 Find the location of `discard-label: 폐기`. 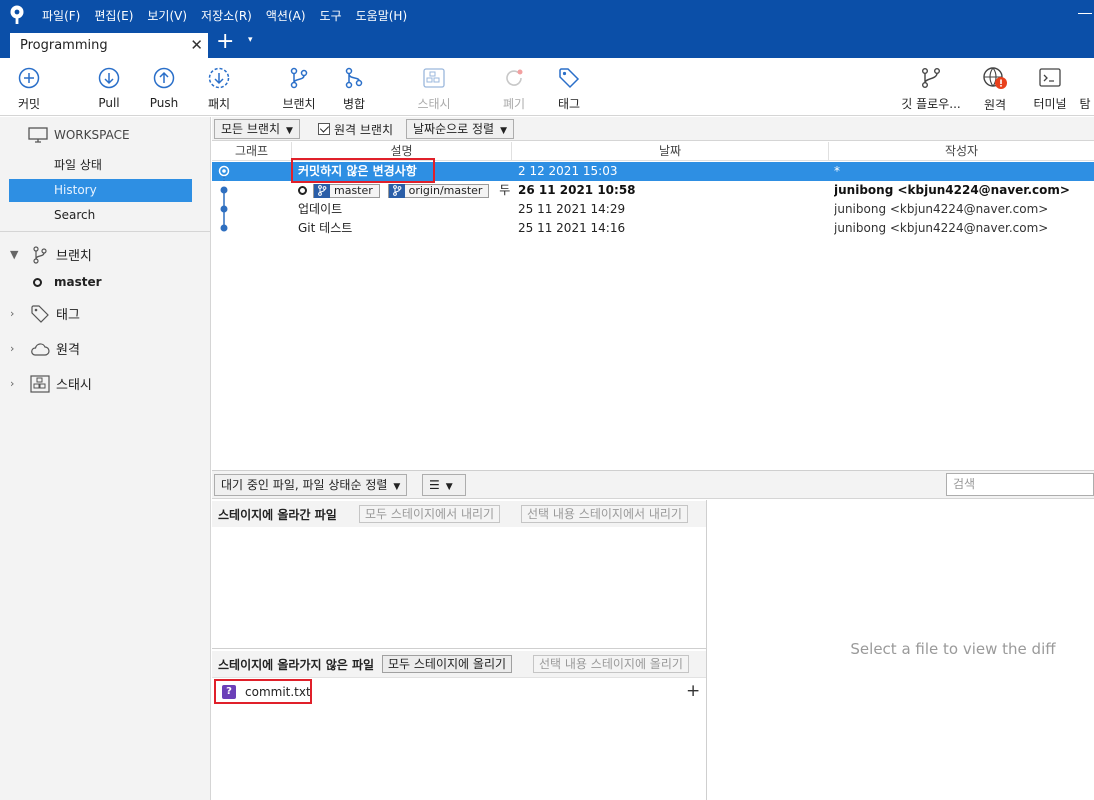

discard-label: 폐기 is located at coordinates (514, 104).